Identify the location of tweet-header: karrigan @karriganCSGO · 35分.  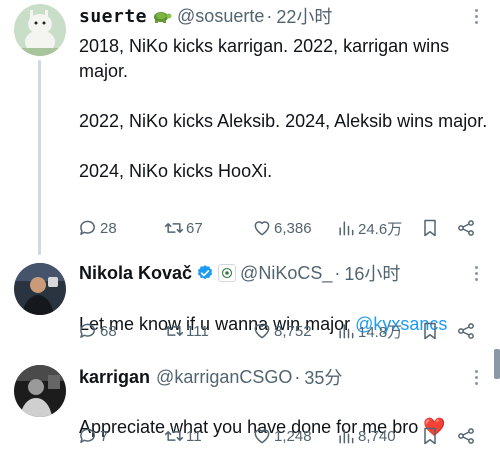
(210, 377).